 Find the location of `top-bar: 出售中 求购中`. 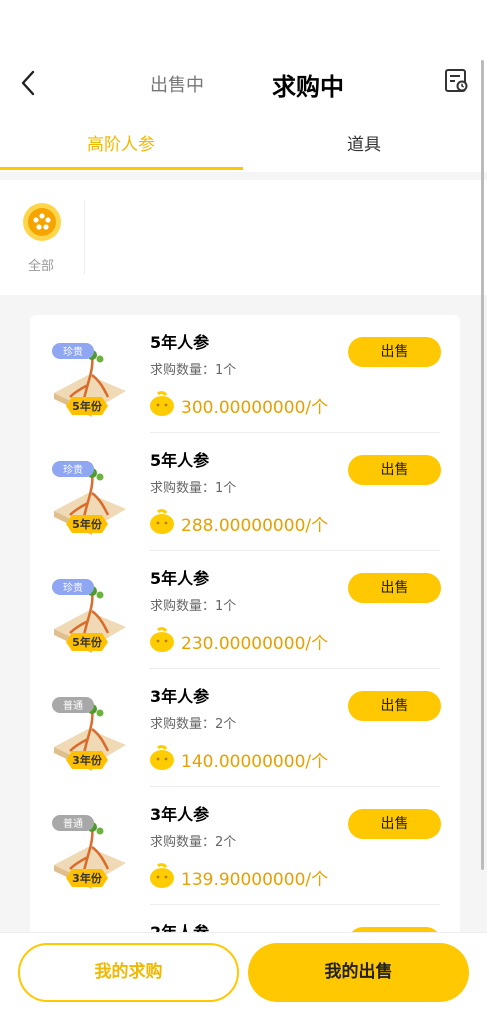

top-bar: 出售中 求购中 is located at coordinates (243, 60).